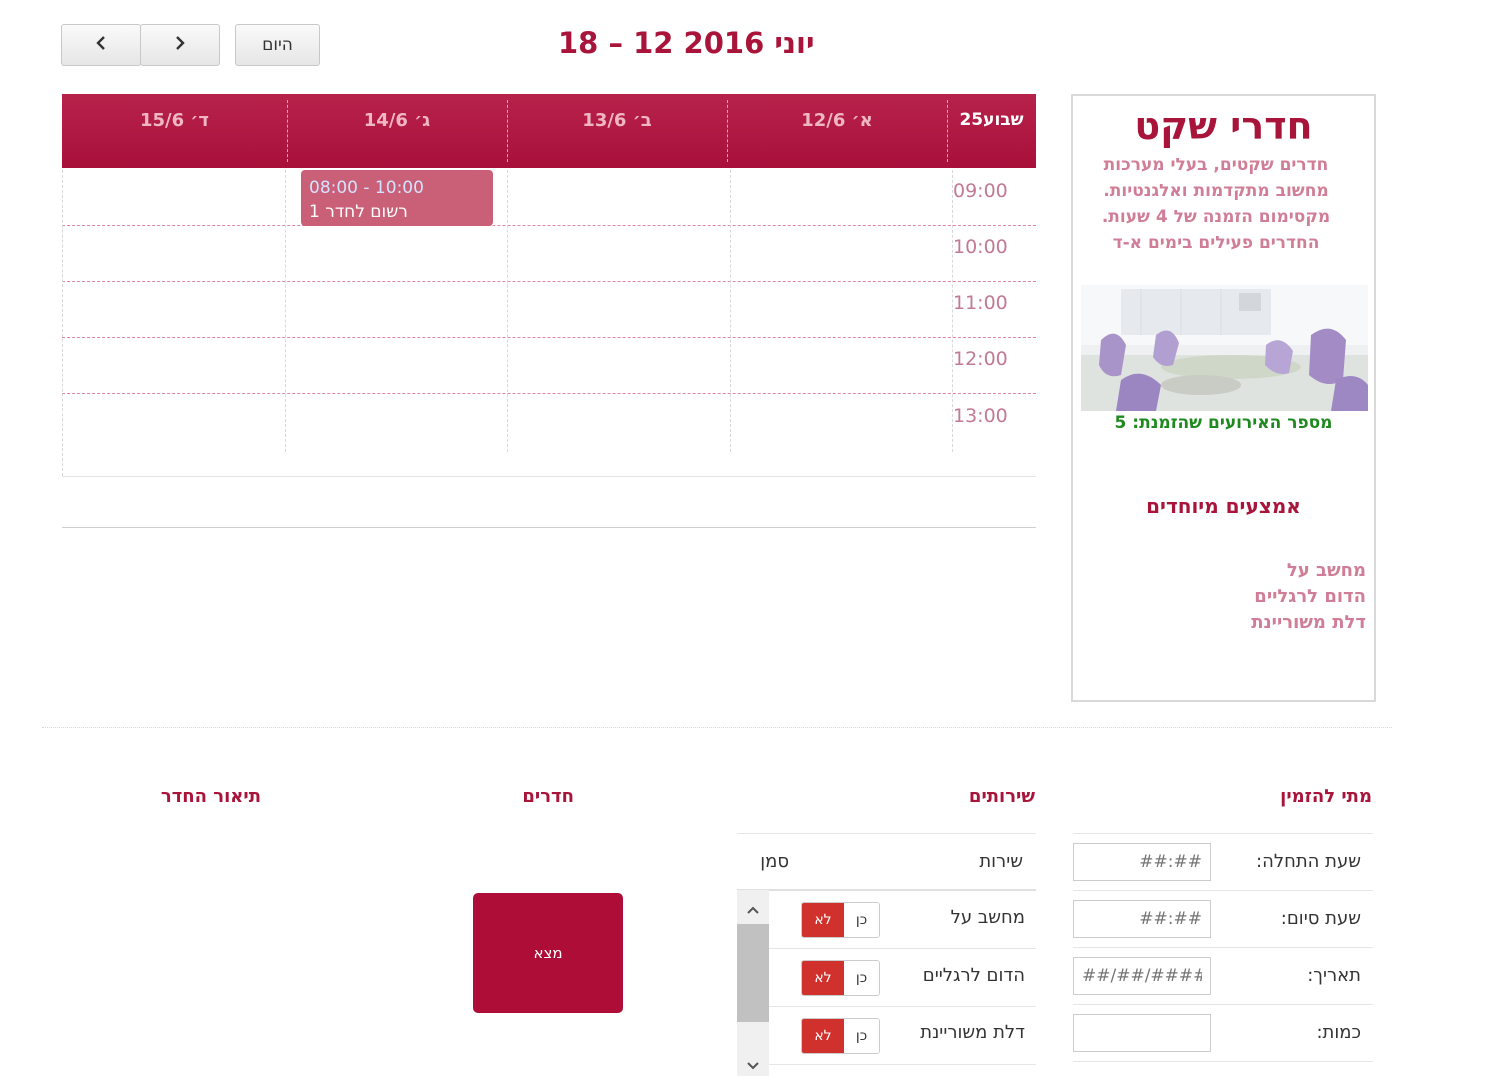 Image resolution: width=1502 pixels, height=1082 pixels. I want to click on time-label-1300: 13:00, so click(980, 416).